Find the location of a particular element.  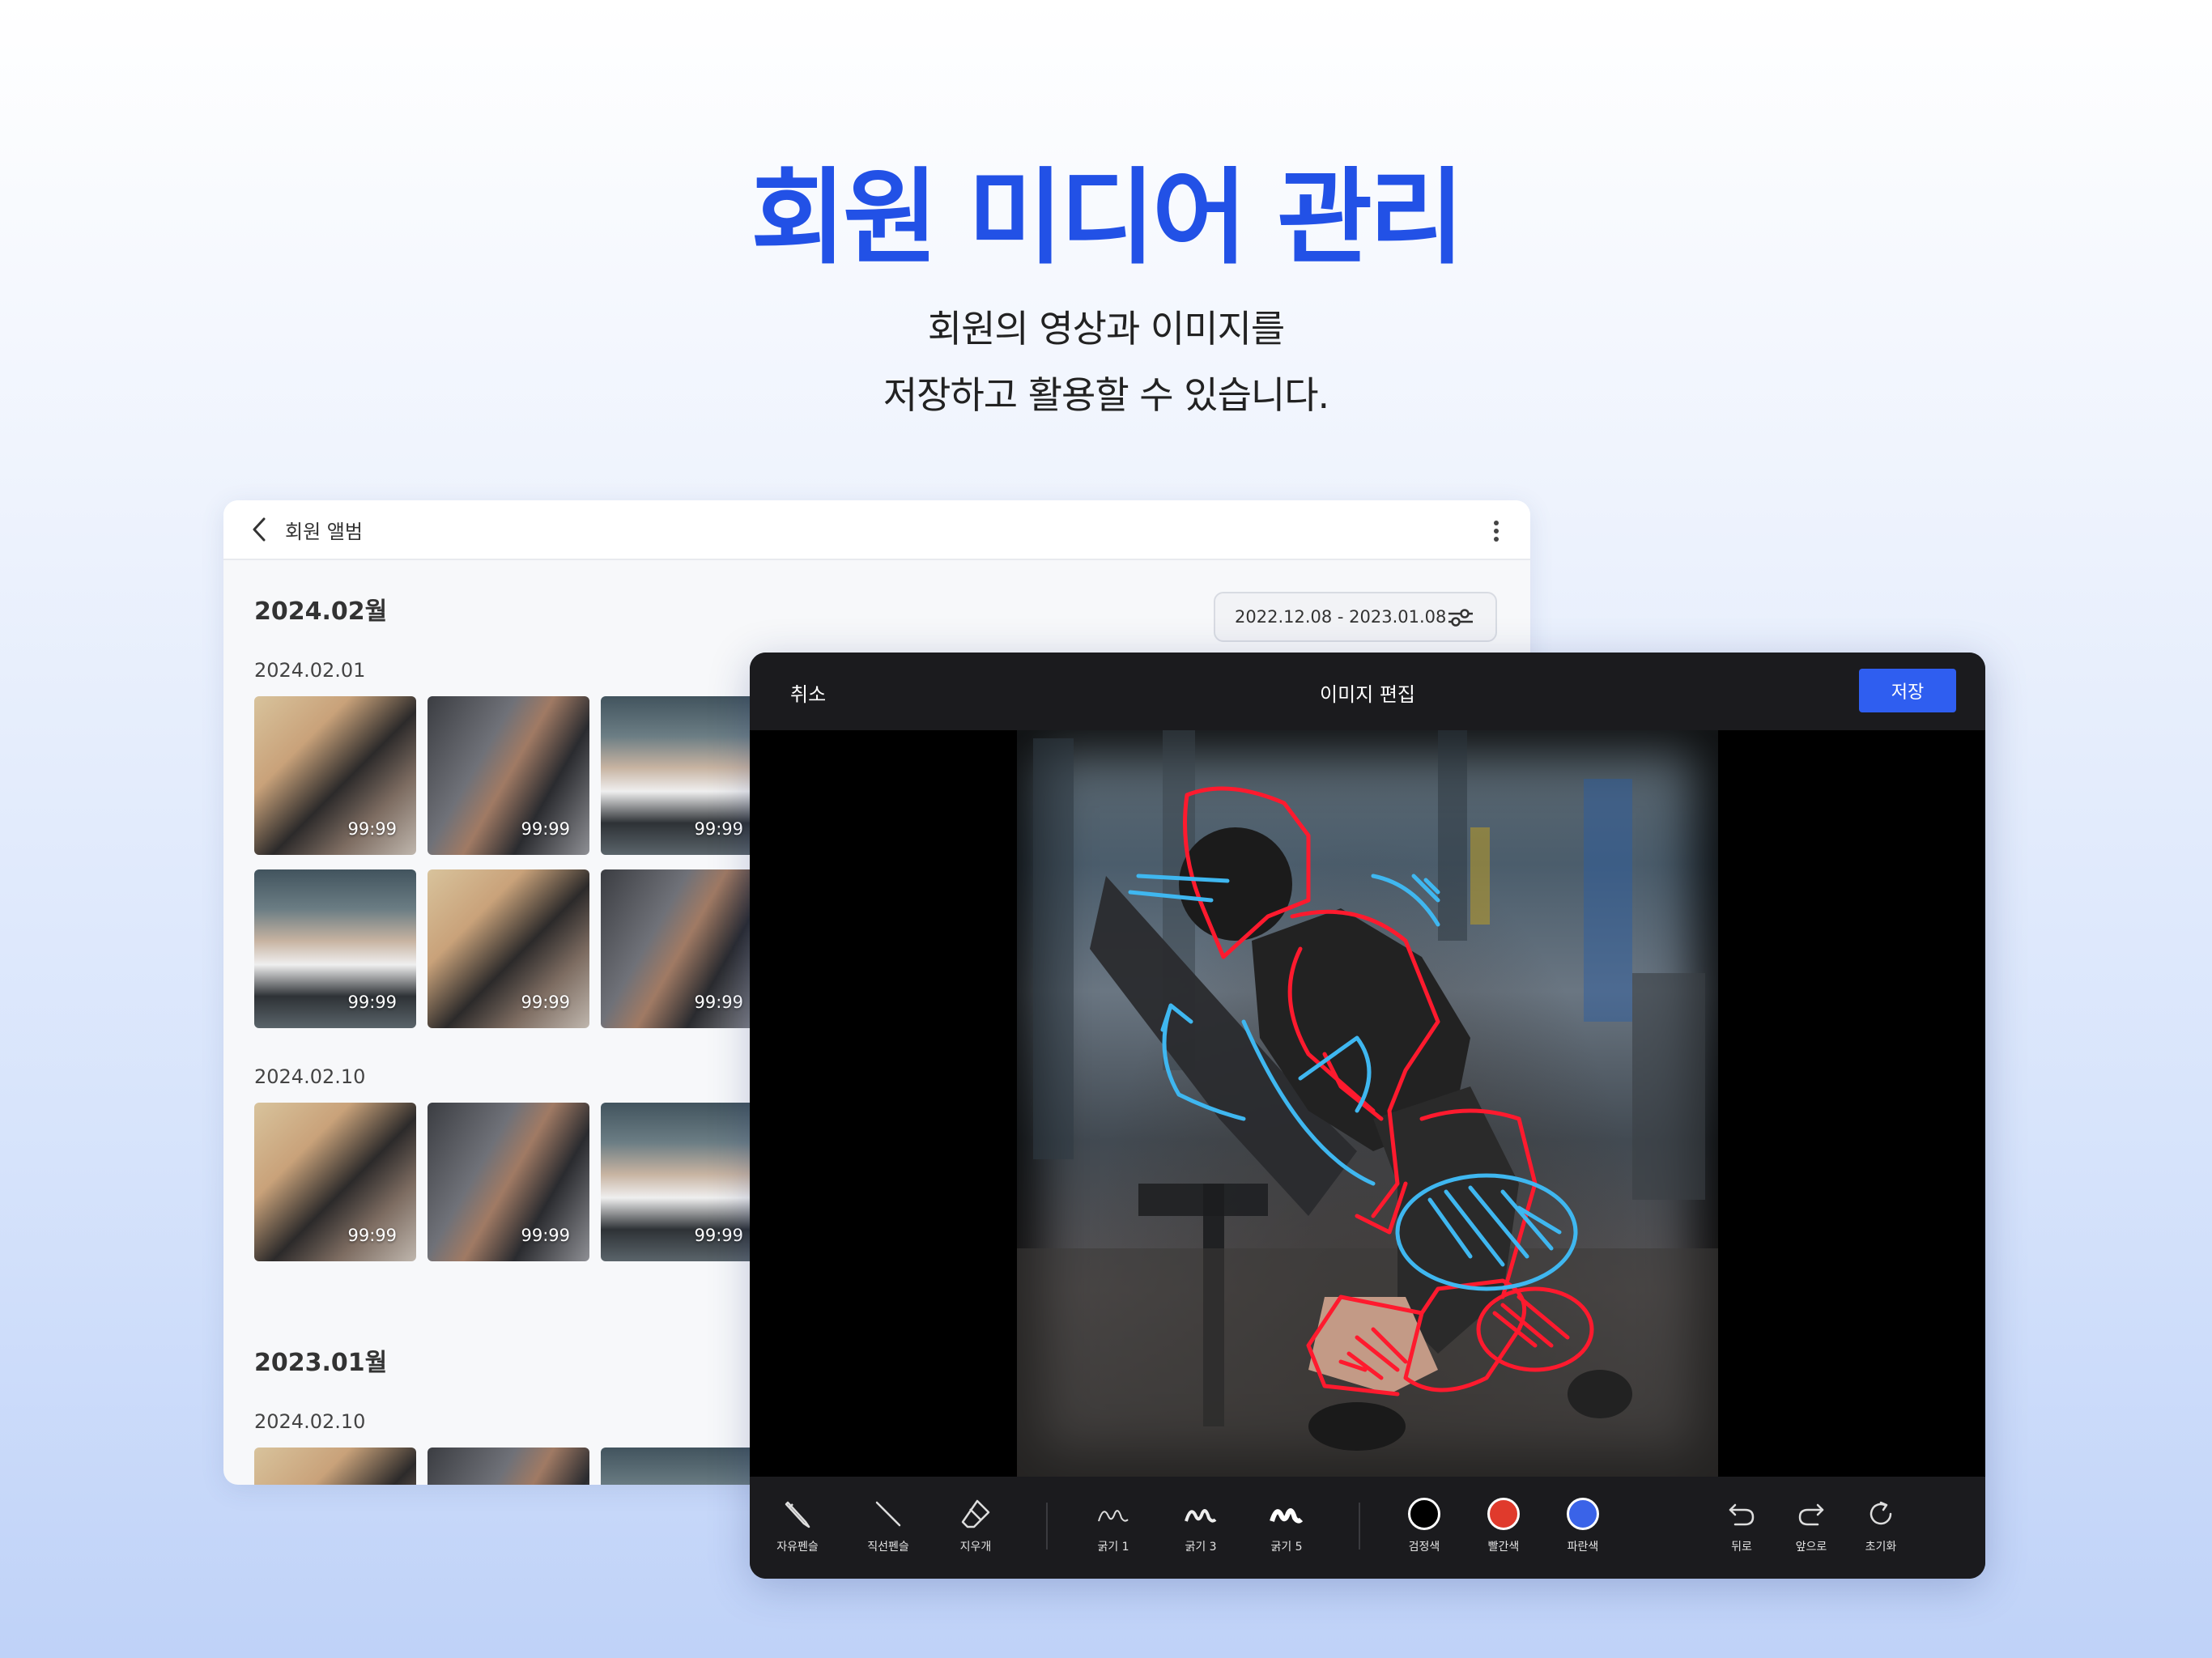

day-title: 2024.02.01 is located at coordinates (310, 670).